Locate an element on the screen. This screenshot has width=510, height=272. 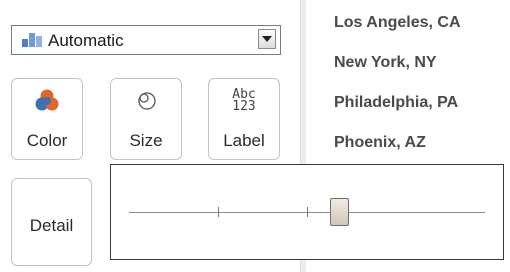
detail-button: Detail is located at coordinates (51, 222).